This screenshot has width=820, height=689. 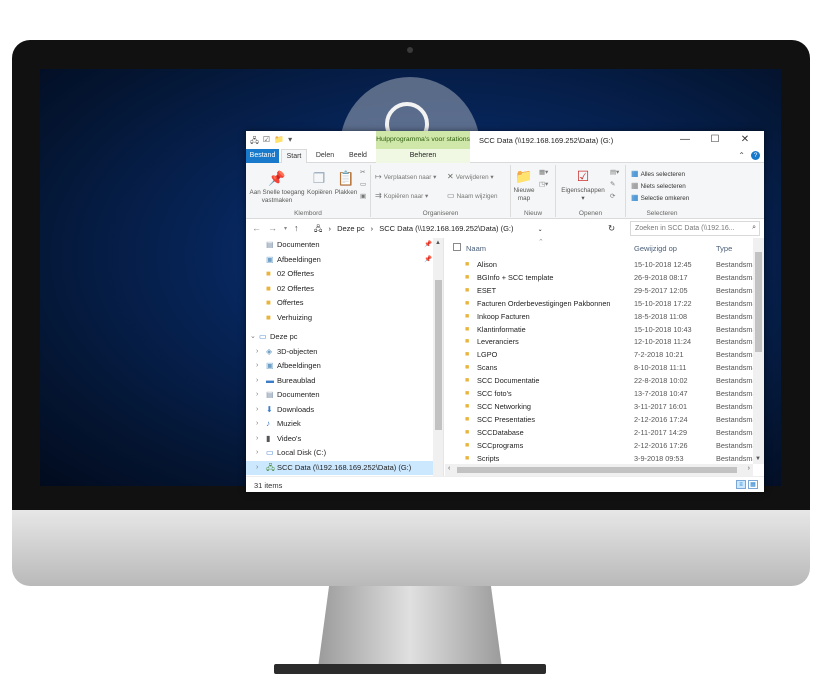 What do you see at coordinates (745, 140) in the screenshot?
I see `close-button: ✕` at bounding box center [745, 140].